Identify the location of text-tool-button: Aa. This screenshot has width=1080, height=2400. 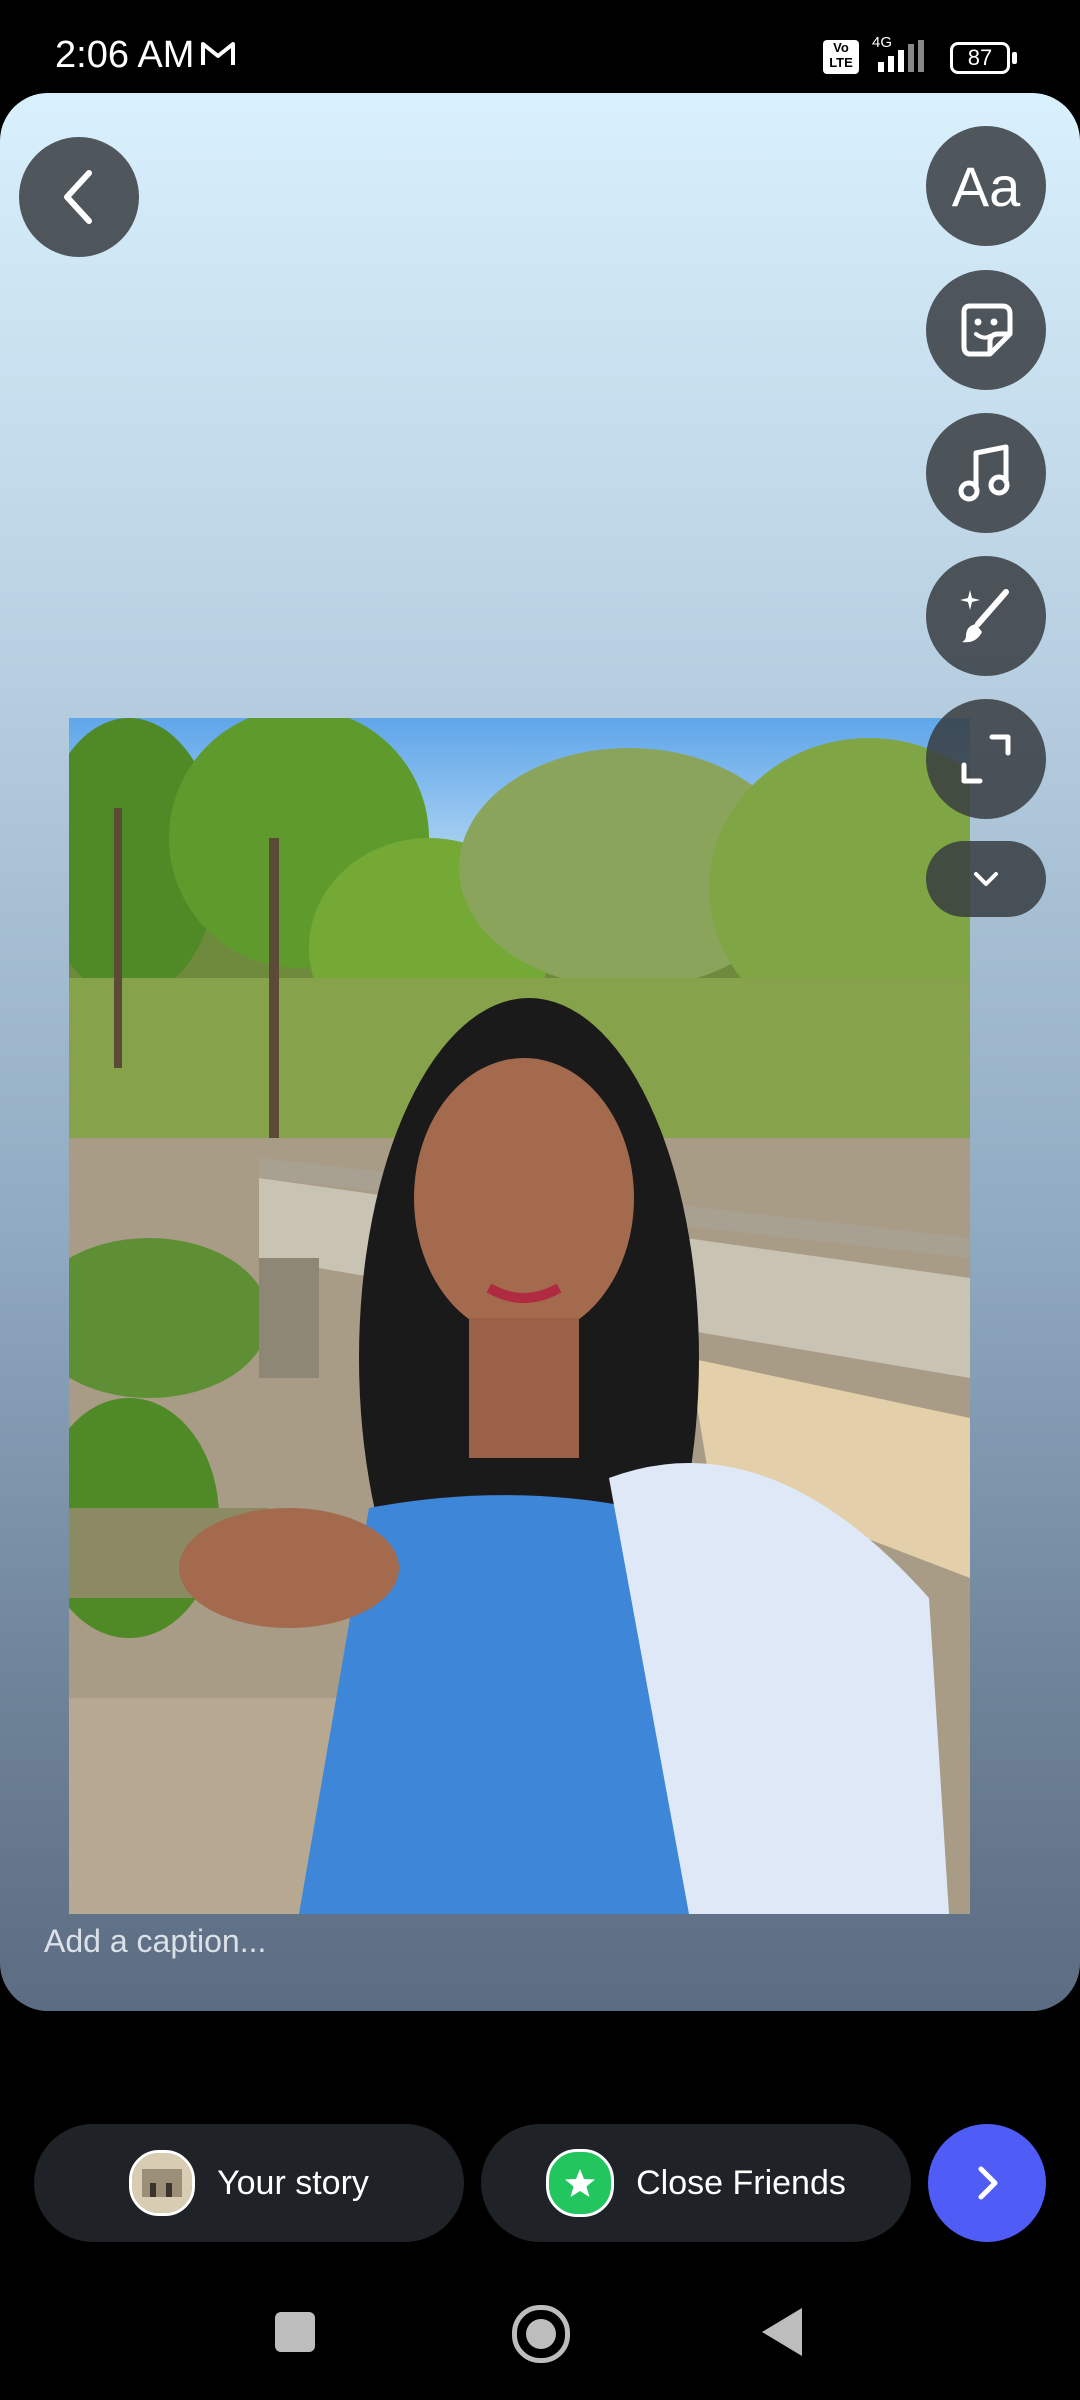
(986, 186).